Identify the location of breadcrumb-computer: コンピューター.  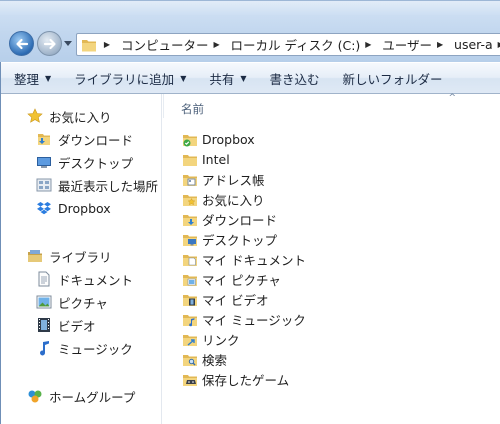
(166, 44).